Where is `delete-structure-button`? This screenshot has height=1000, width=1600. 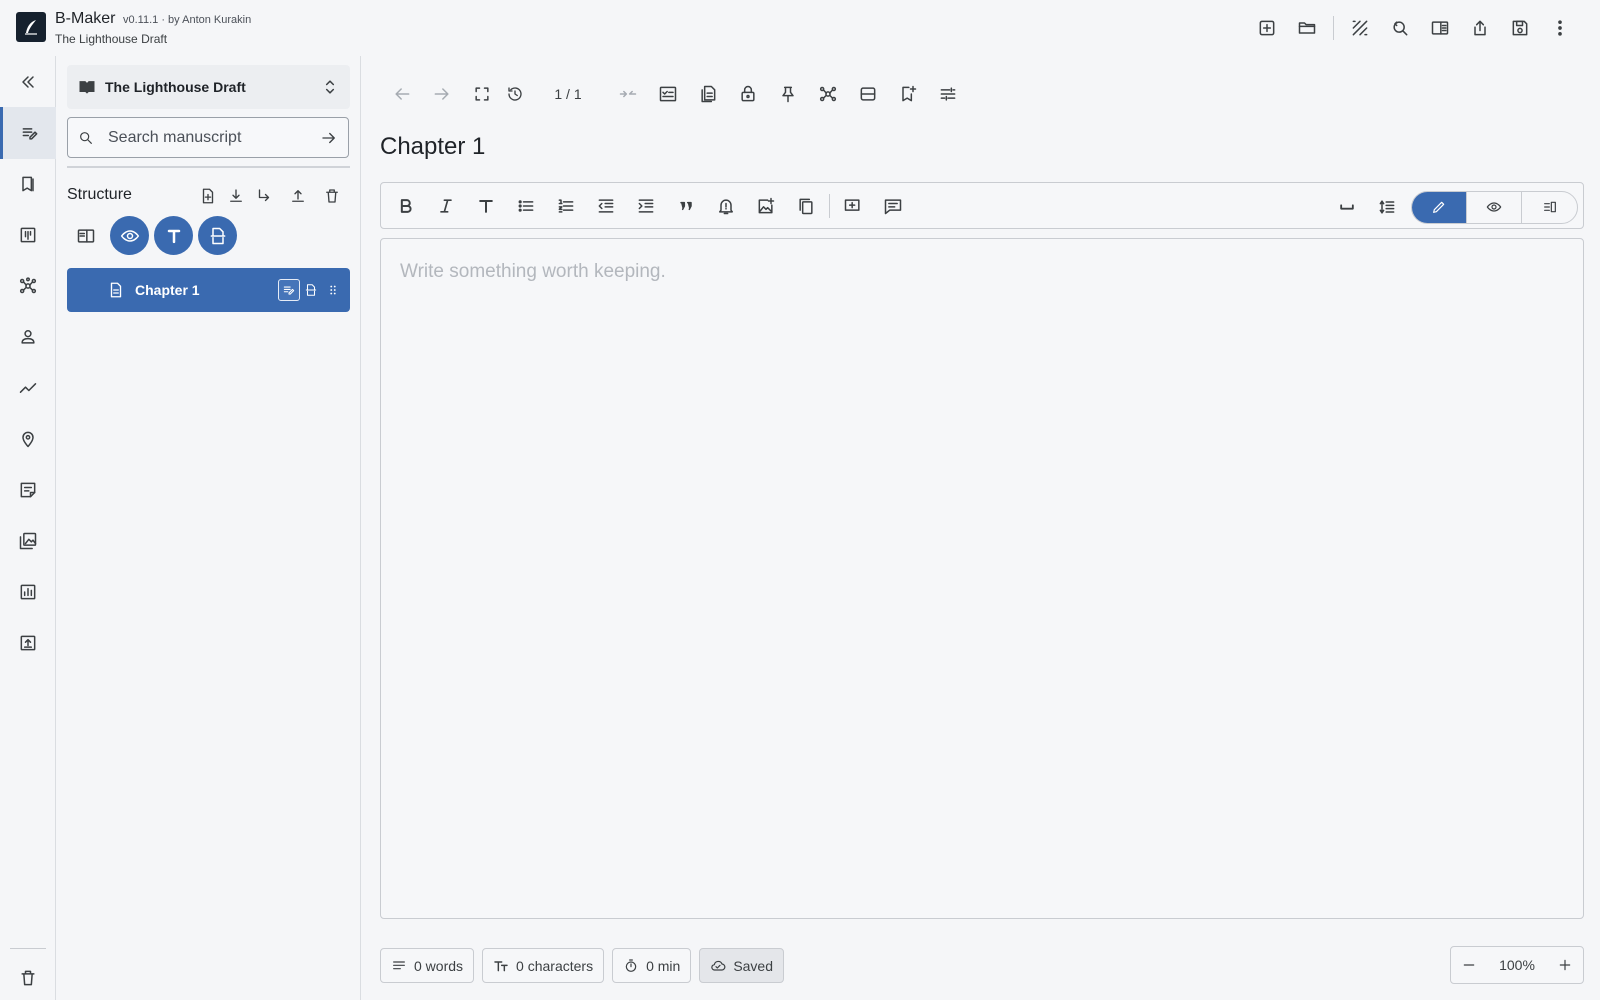
delete-structure-button is located at coordinates (332, 196).